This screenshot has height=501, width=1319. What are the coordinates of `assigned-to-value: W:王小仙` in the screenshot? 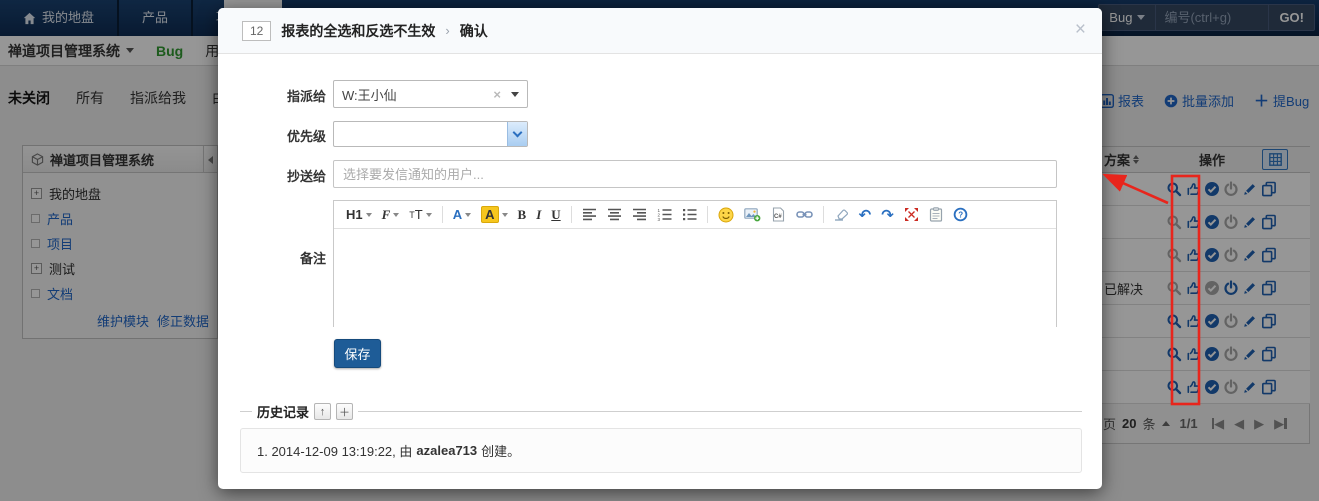 It's located at (369, 95).